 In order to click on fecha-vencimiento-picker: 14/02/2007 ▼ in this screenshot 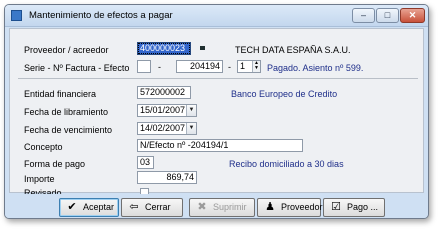, I will do `click(167, 128)`.